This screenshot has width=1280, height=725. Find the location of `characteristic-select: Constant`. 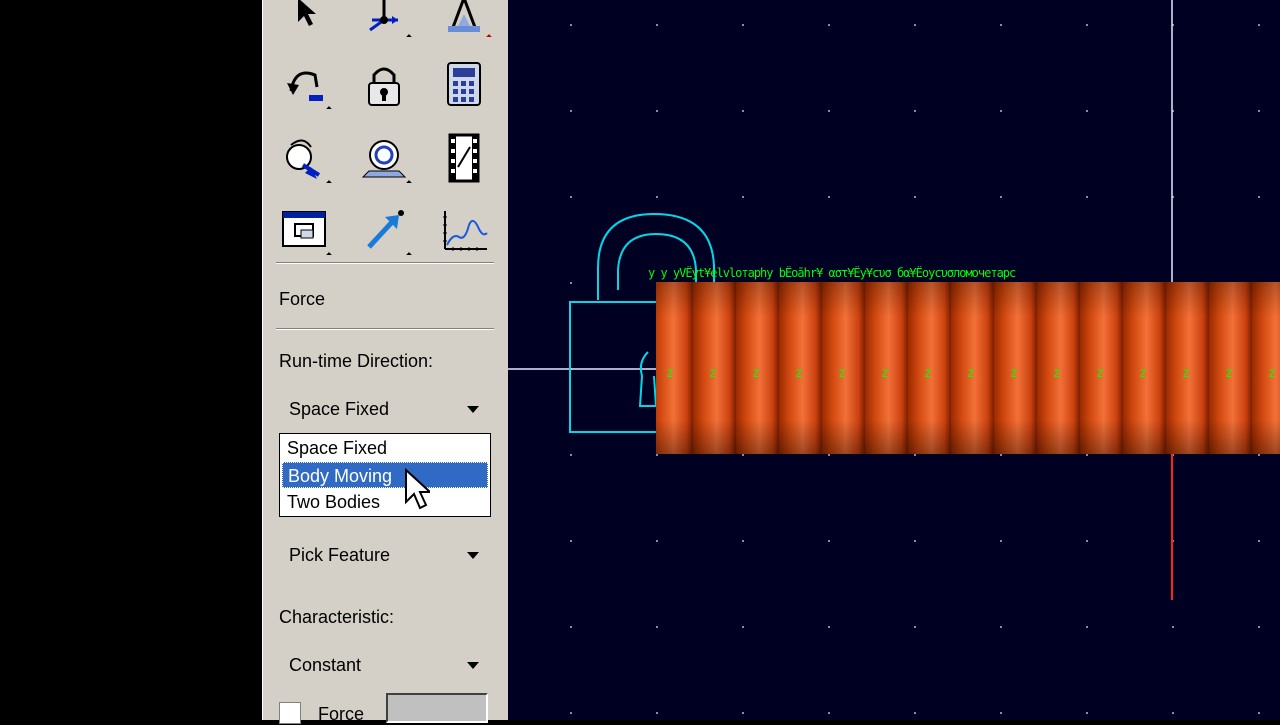

characteristic-select: Constant is located at coordinates (384, 665).